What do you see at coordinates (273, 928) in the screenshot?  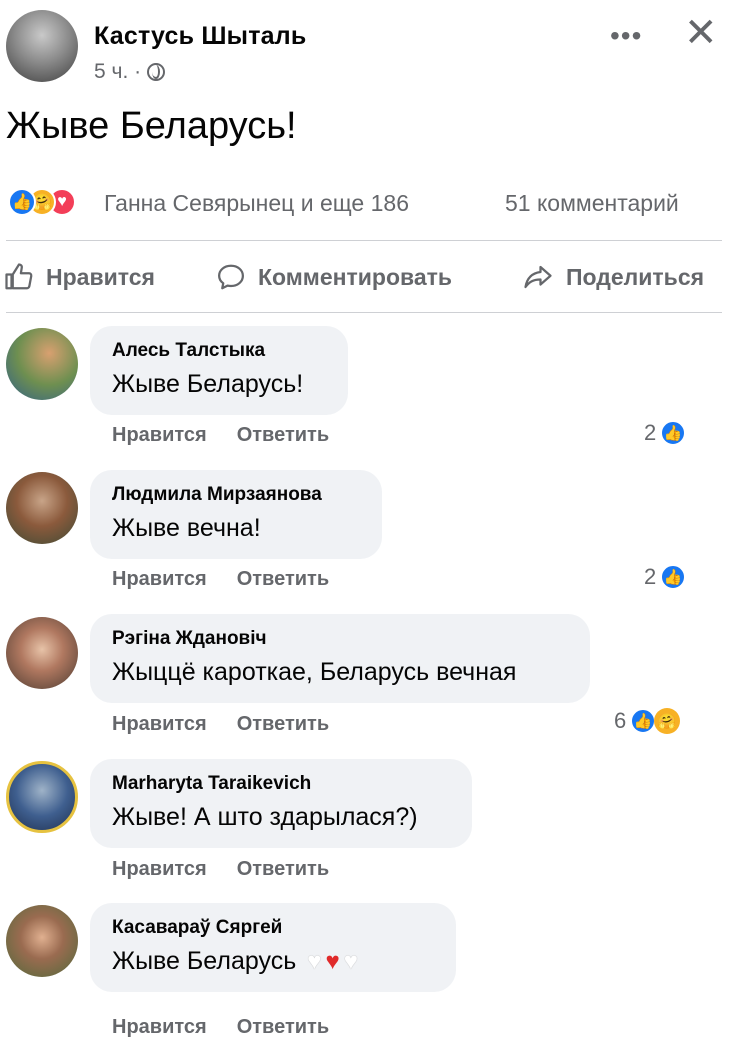 I see `commenter-name: Касавараў Сяргей` at bounding box center [273, 928].